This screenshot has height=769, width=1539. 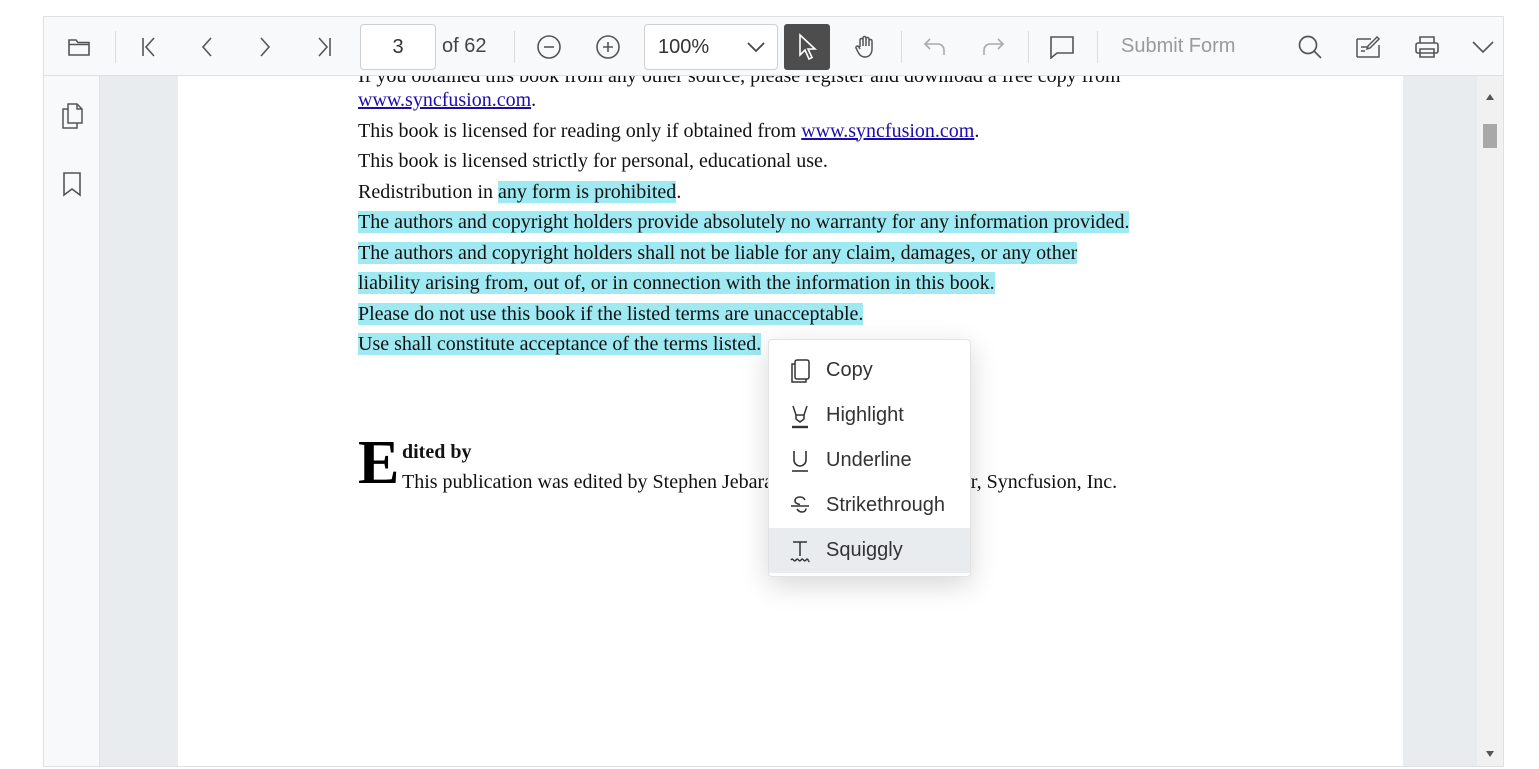 I want to click on page-thumbnails-icon, so click(x=72, y=116).